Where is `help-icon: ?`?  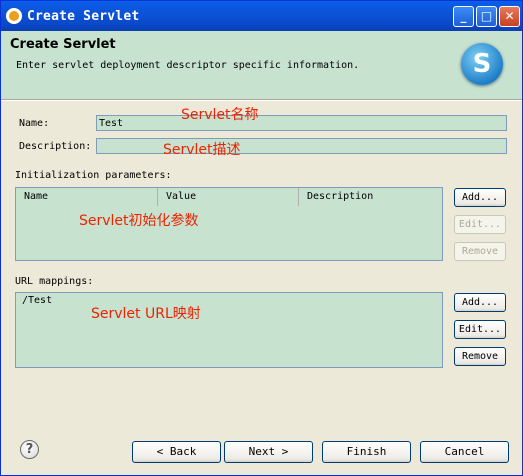 help-icon: ? is located at coordinates (29, 449).